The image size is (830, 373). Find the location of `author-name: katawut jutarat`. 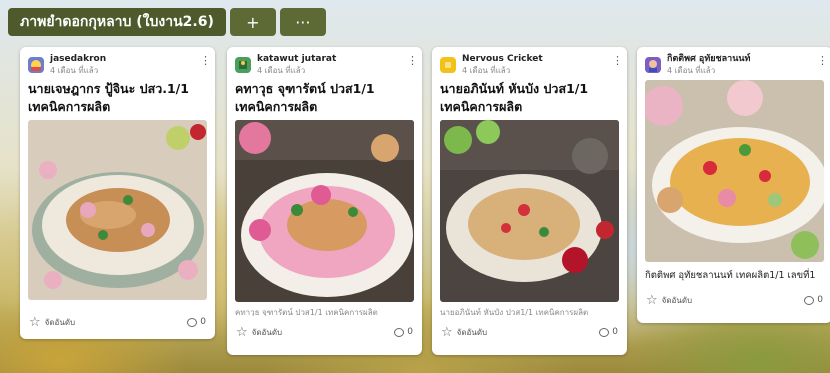

author-name: katawut jutarat is located at coordinates (332, 59).